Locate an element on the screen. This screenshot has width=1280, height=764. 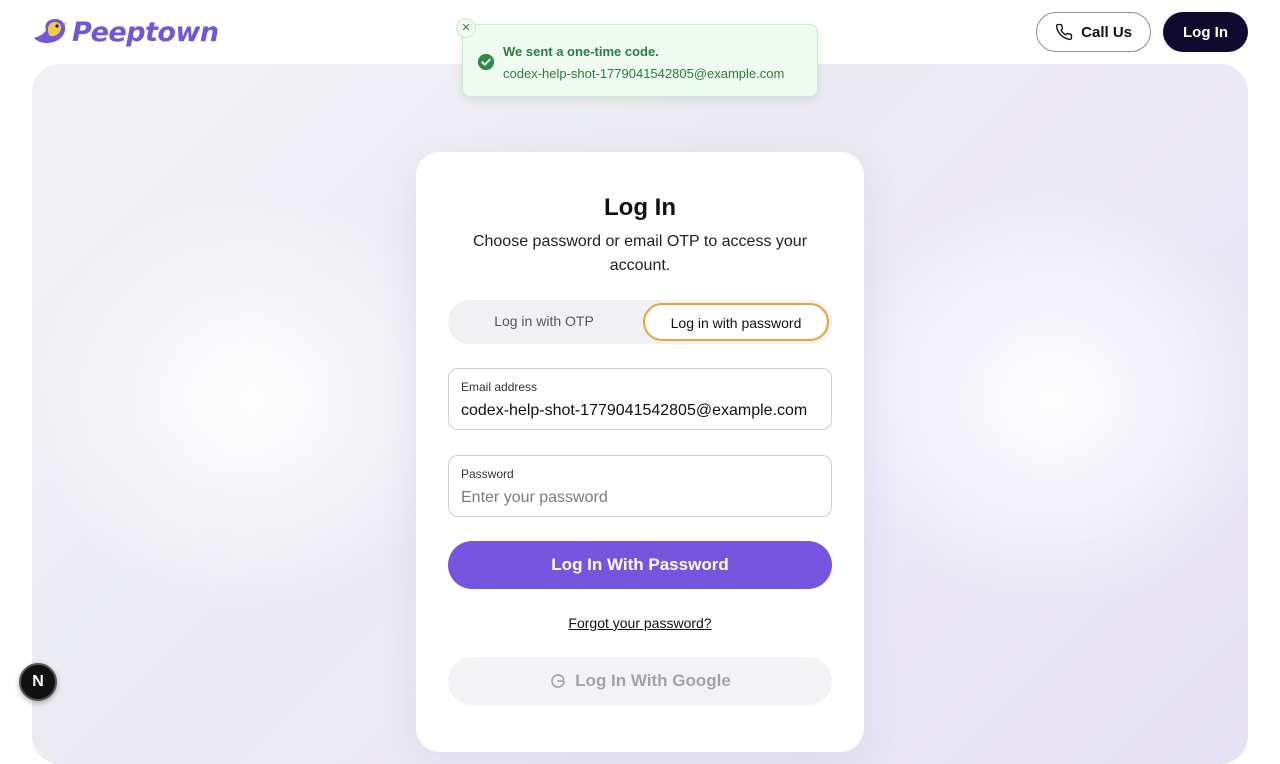
call-us-label: Call Us is located at coordinates (1106, 32).